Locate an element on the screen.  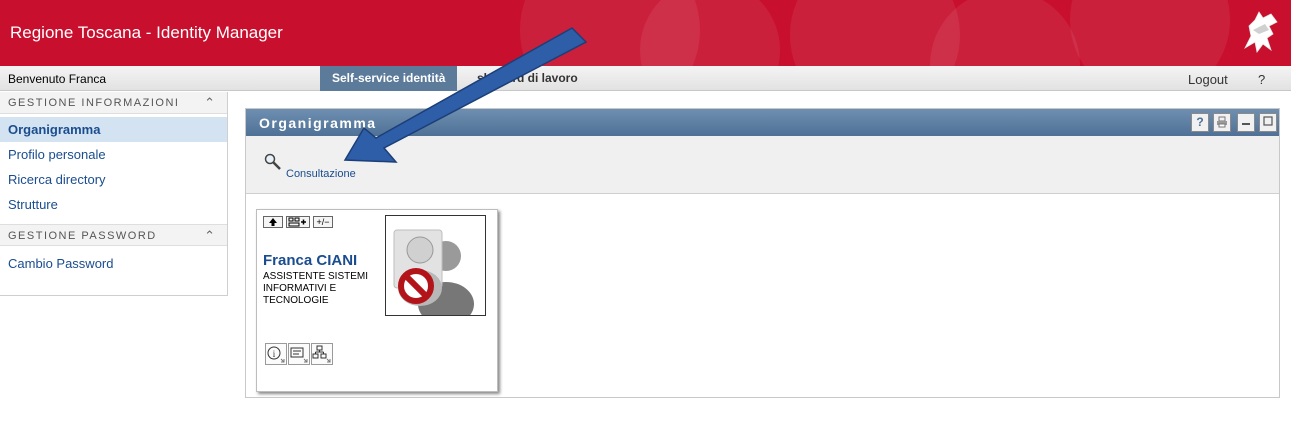
help-link: ? is located at coordinates (1261, 79).